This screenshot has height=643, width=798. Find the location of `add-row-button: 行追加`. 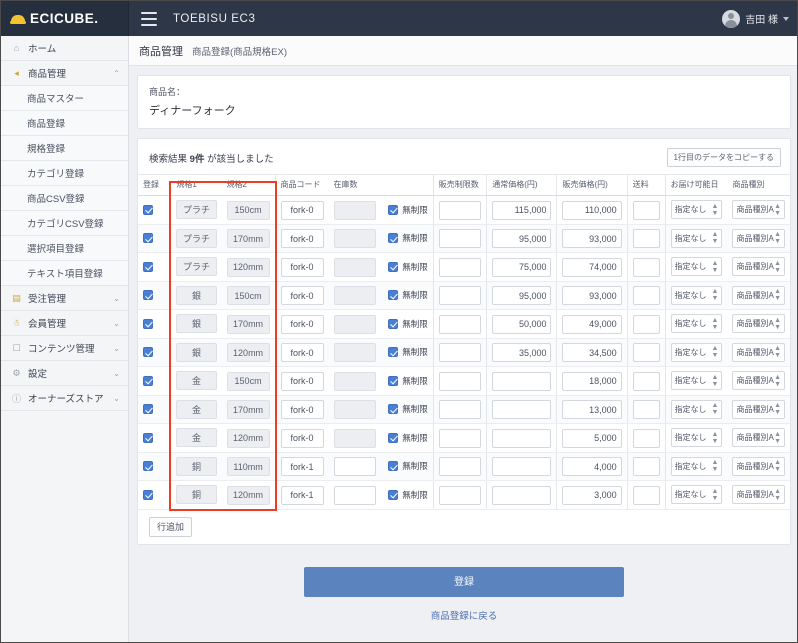

add-row-button: 行追加 is located at coordinates (171, 526).